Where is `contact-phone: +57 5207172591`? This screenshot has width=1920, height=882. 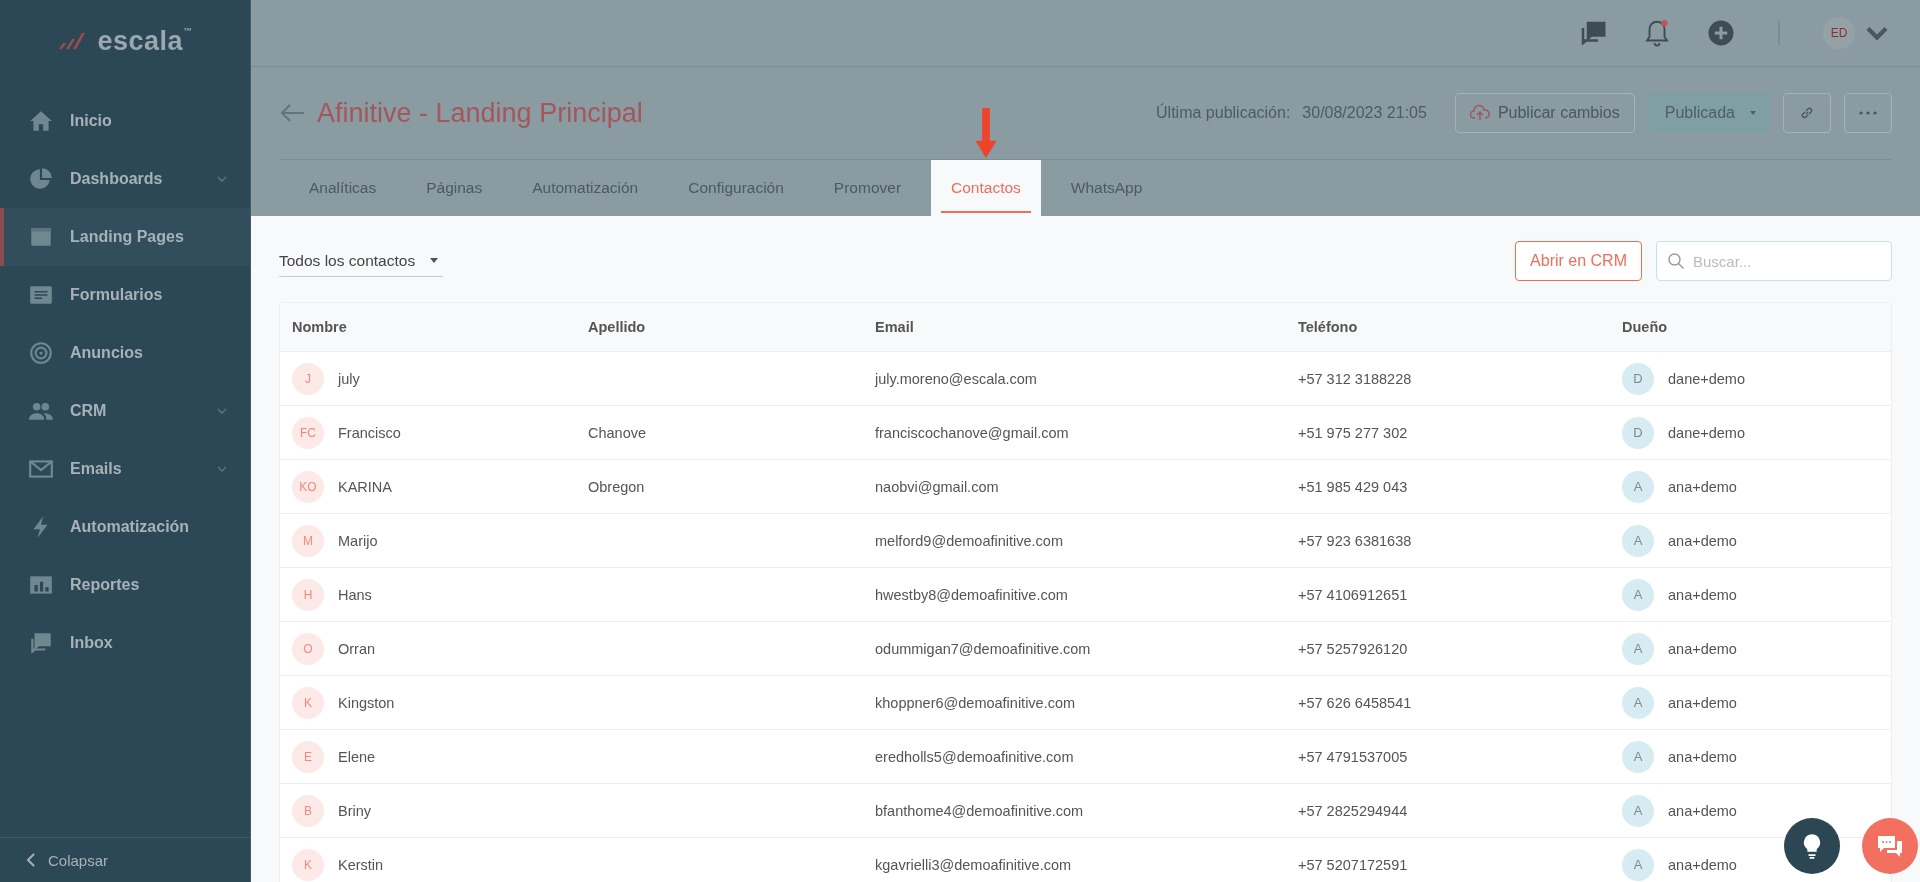 contact-phone: +57 5207172591 is located at coordinates (1353, 864).